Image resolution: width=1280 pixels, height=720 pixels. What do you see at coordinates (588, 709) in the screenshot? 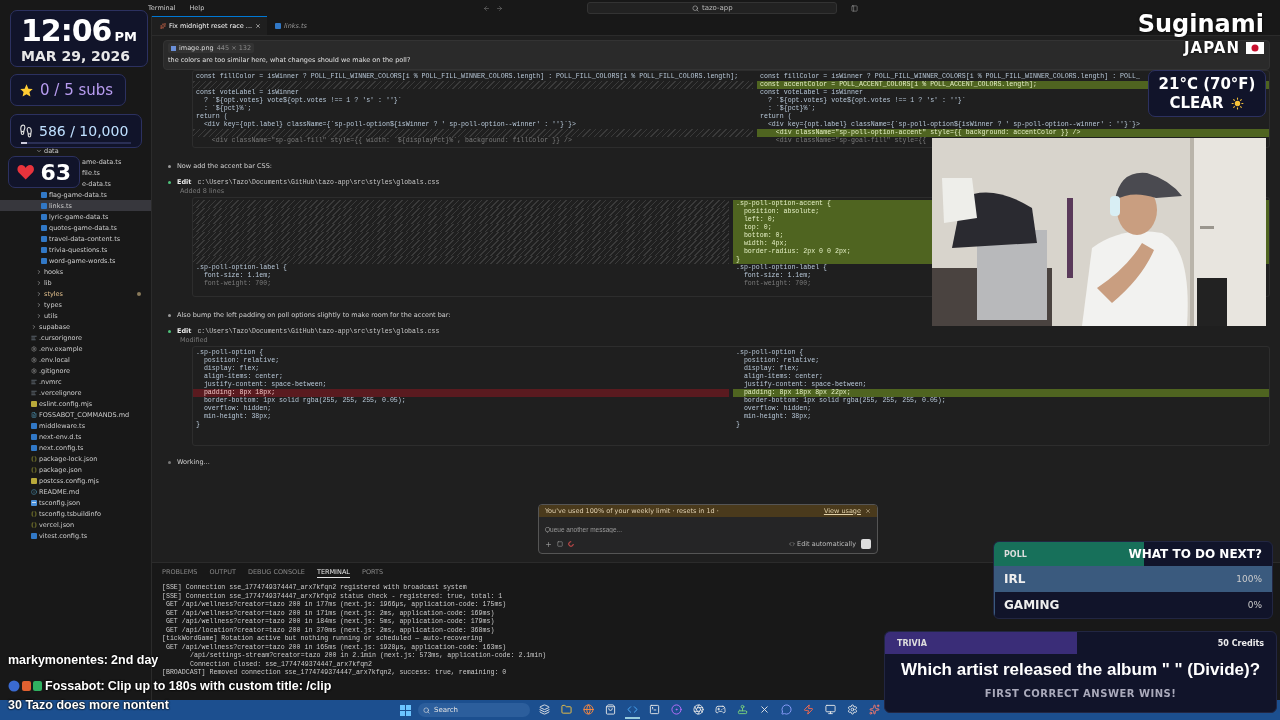
I see `globe-icon` at bounding box center [588, 709].